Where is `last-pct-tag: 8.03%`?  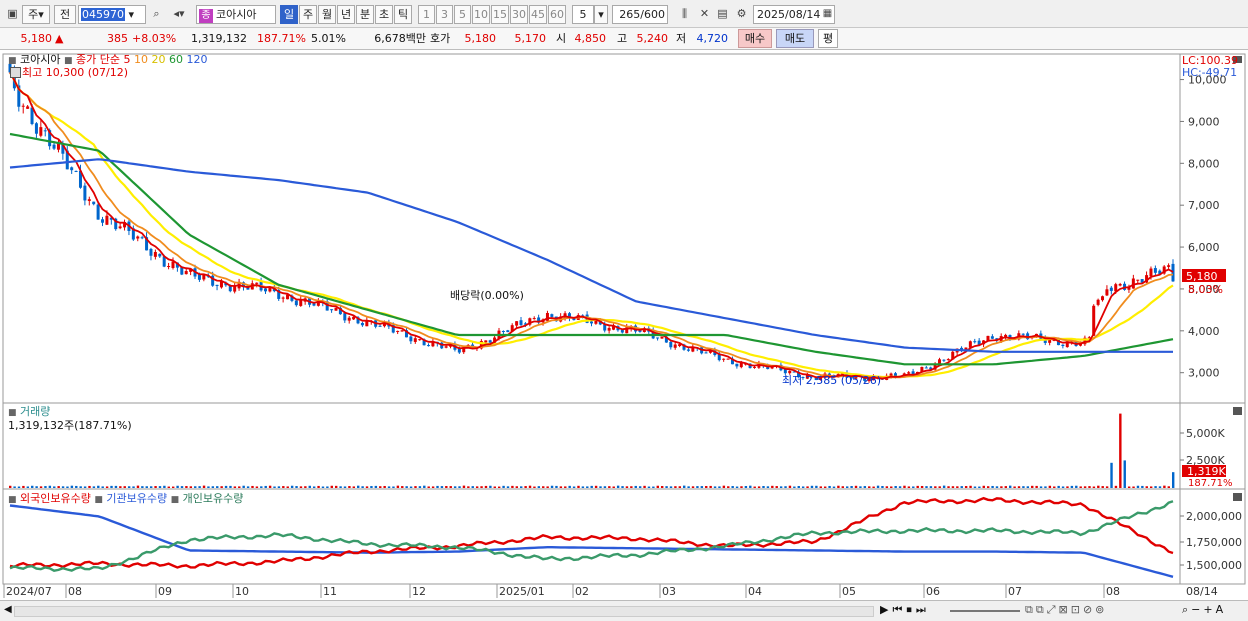
last-pct-tag: 8.03% is located at coordinates (1205, 289).